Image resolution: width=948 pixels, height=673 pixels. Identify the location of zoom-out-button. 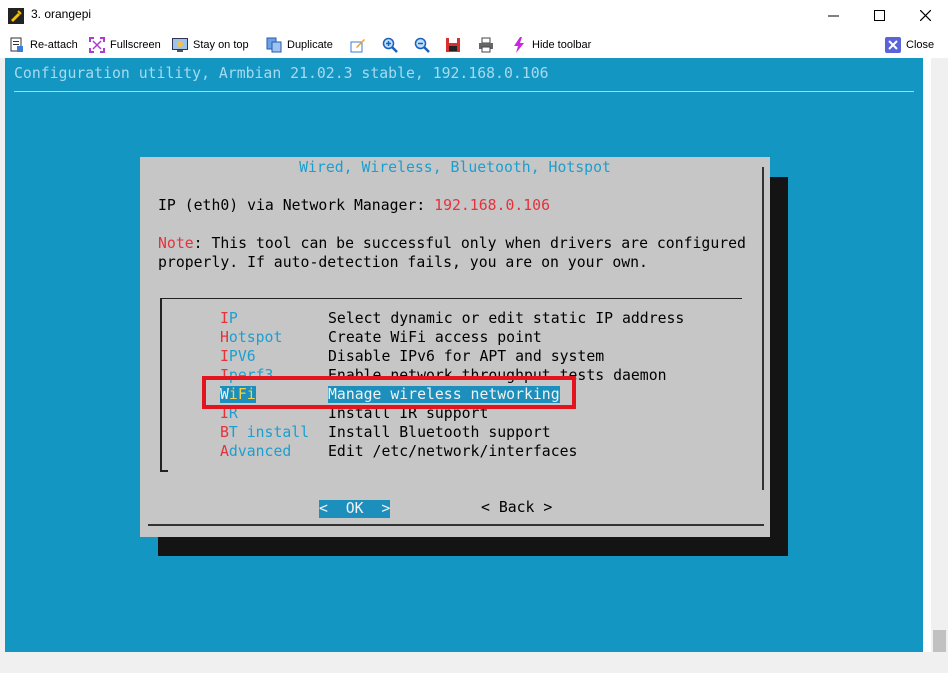
(424, 44).